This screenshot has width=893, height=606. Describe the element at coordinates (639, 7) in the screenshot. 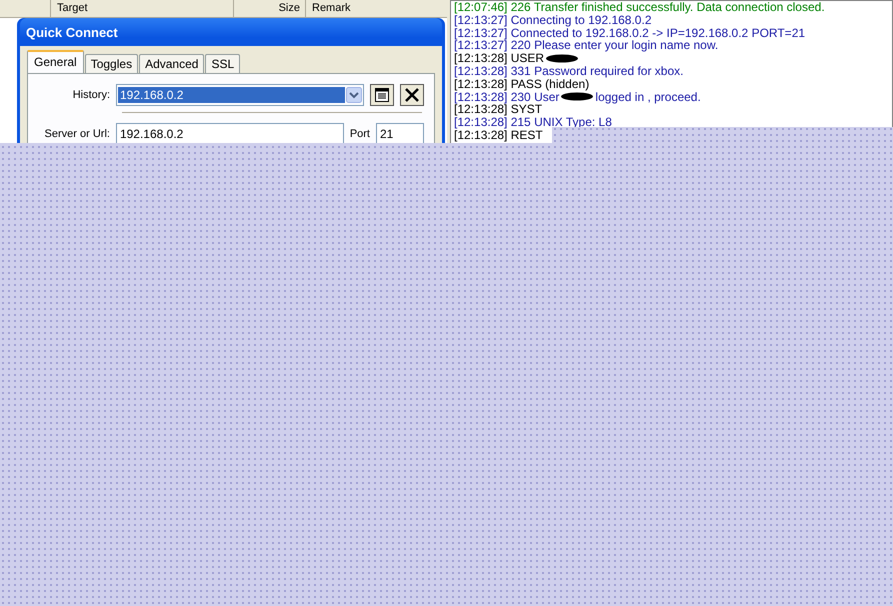

I see `log-line: [12:07:46] 226 Transfer finished successfully. Data connection closed.` at that location.